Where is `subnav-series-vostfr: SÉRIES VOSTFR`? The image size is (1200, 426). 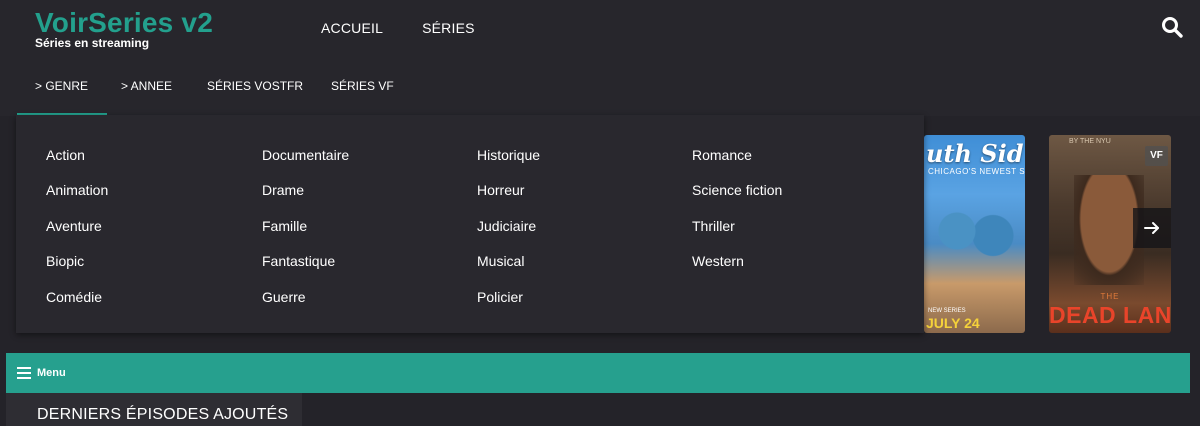 subnav-series-vostfr: SÉRIES VOSTFR is located at coordinates (255, 86).